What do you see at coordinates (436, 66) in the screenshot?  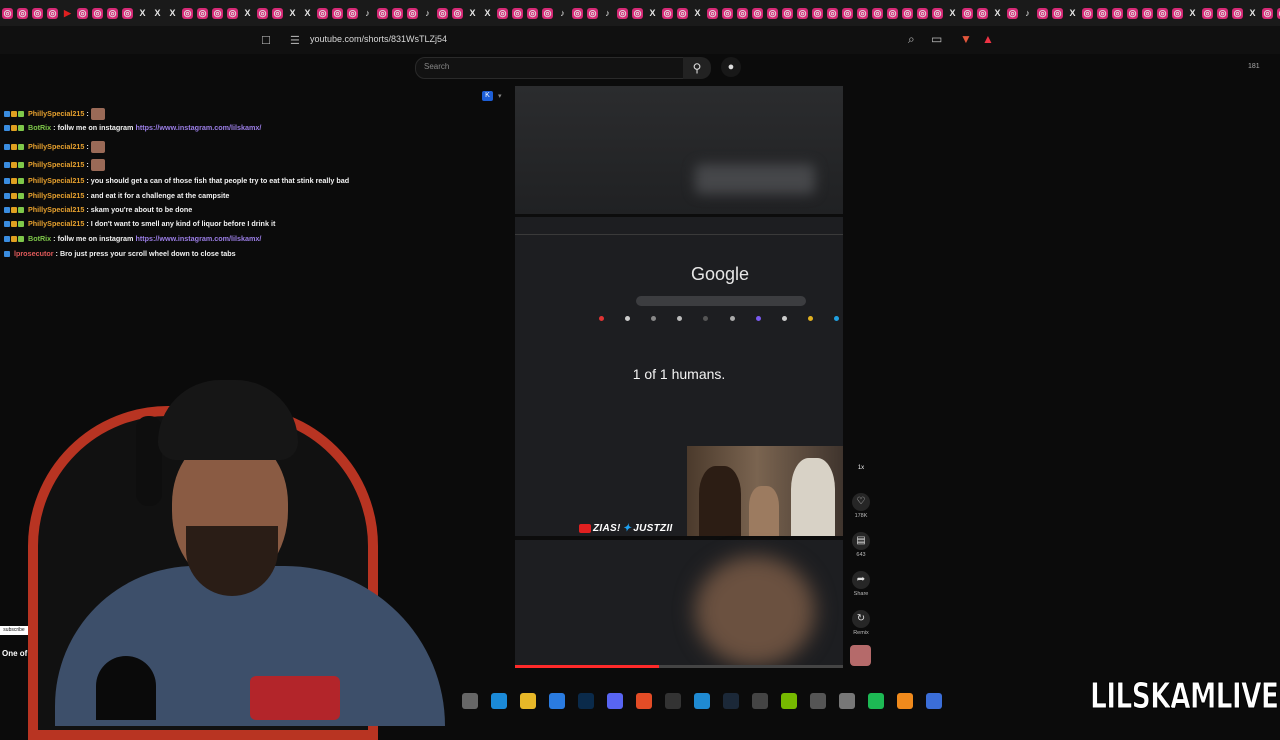 I see `search-input: Search` at bounding box center [436, 66].